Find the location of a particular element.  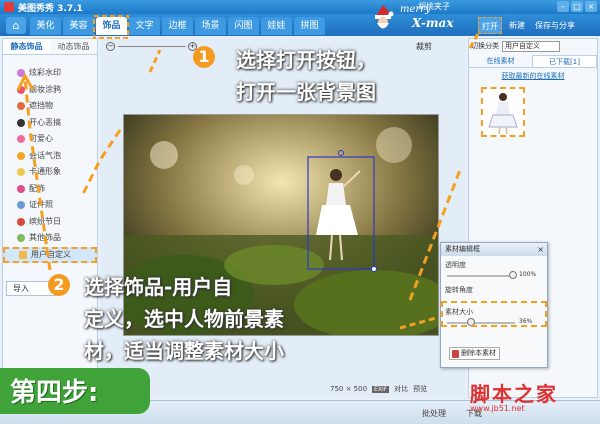

zoom-track is located at coordinates (152, 46).